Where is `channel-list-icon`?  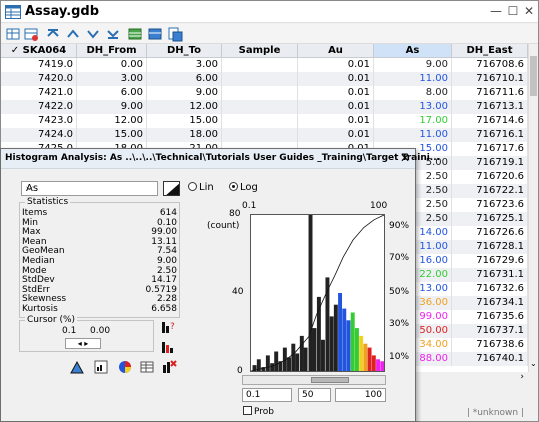 channel-list-icon is located at coordinates (135, 34).